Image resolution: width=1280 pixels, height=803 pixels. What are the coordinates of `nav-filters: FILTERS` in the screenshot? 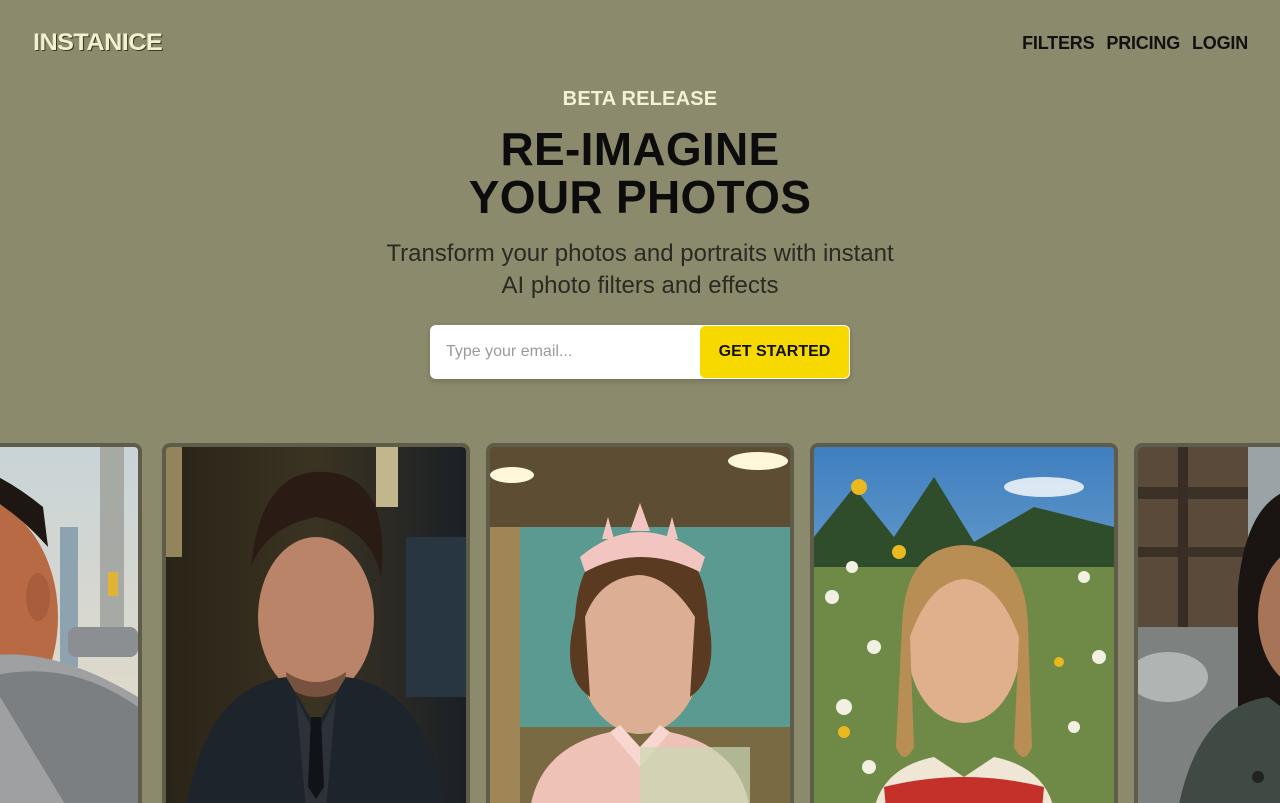 It's located at (1058, 43).